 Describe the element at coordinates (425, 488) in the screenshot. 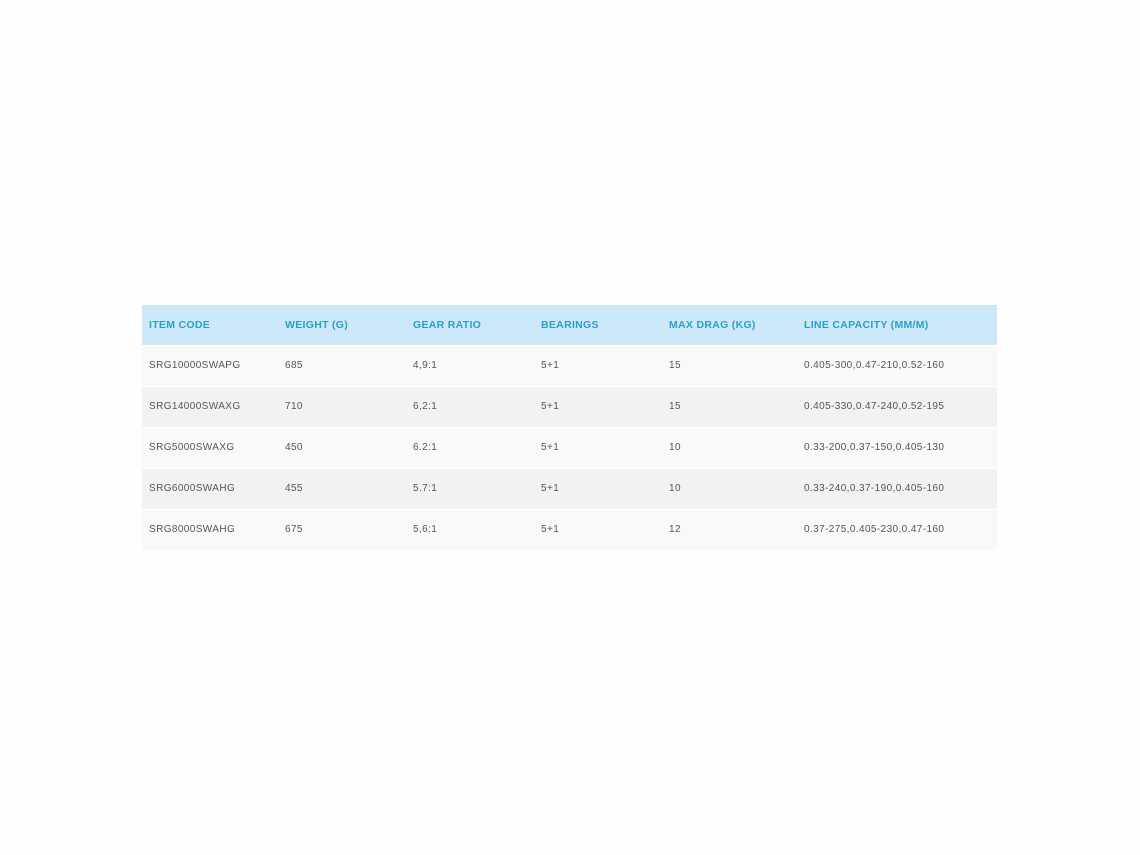

I see `cell-gear-ratio: 5.7:1` at that location.